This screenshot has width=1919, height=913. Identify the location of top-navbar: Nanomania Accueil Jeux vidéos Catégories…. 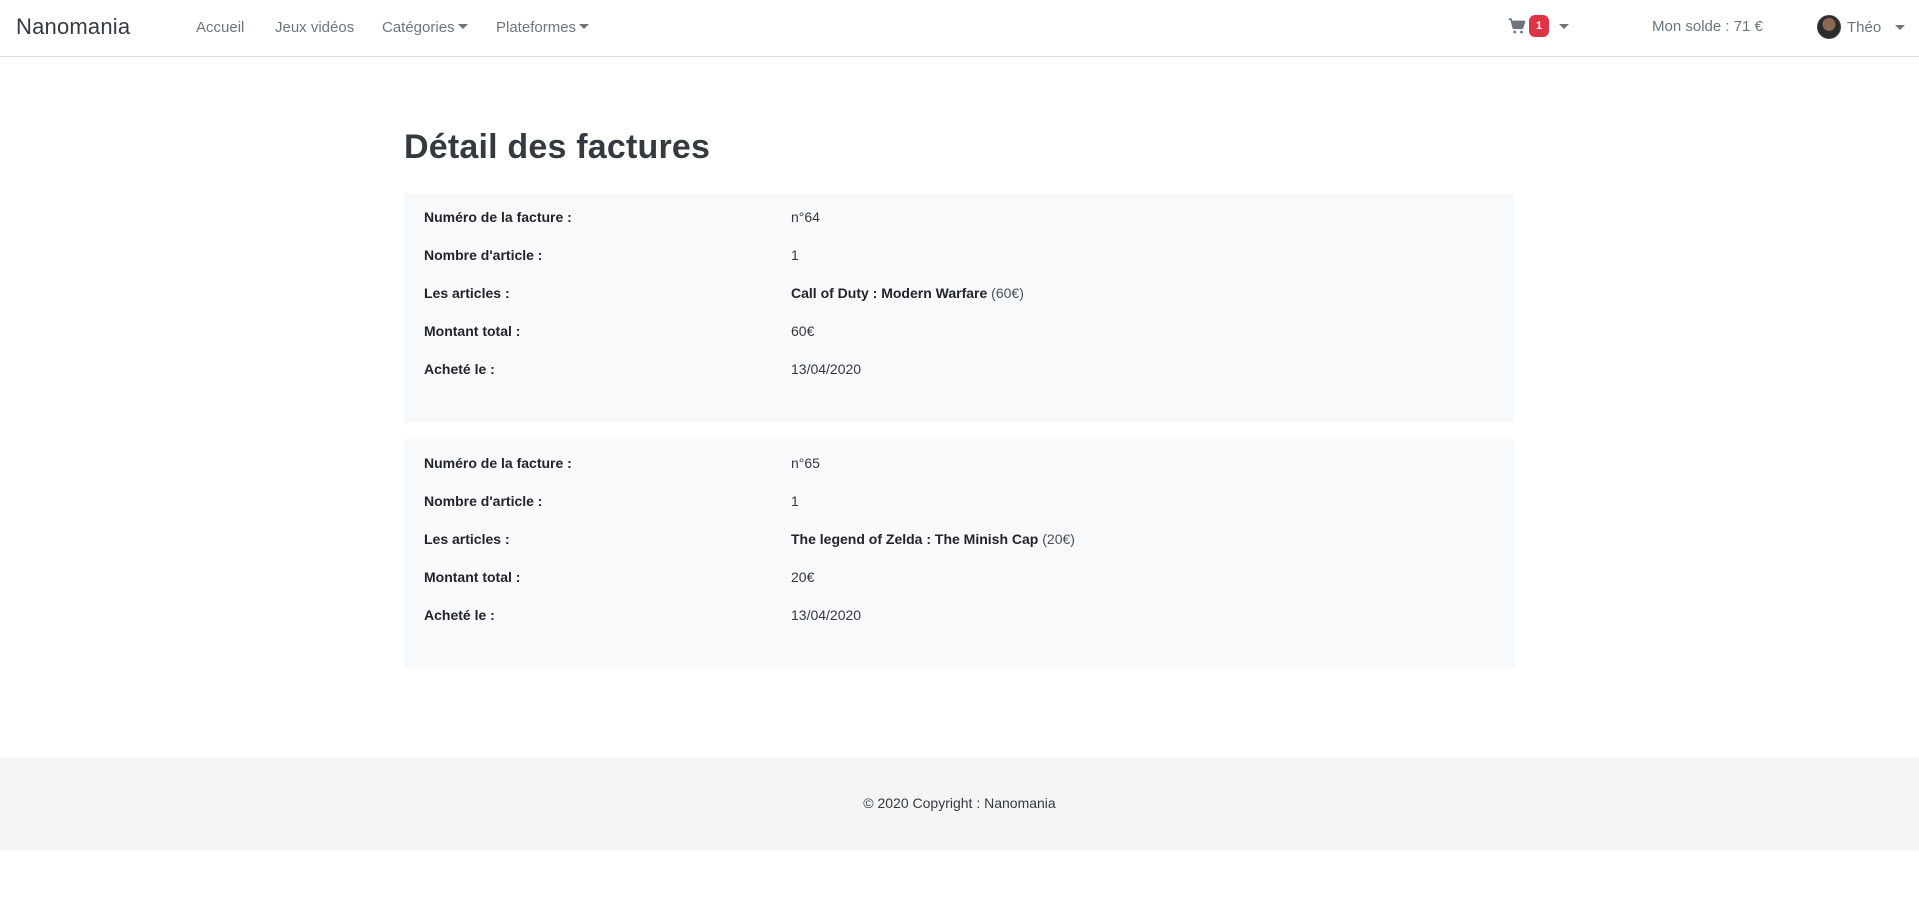
(959, 28).